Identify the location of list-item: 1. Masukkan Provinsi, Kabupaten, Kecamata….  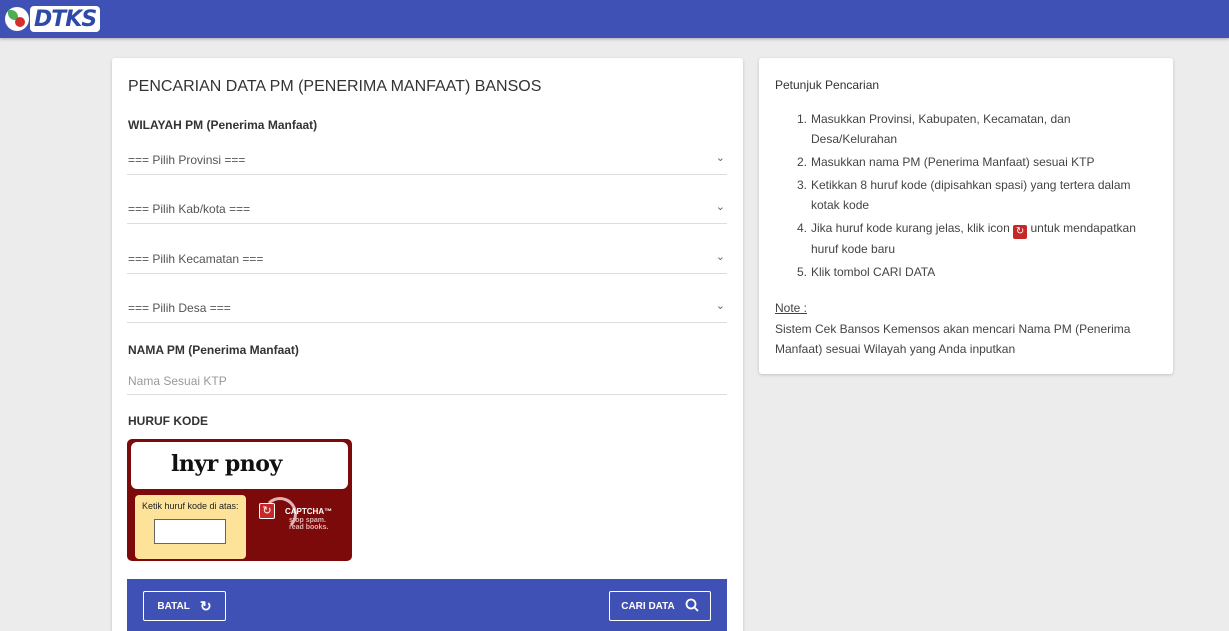
(934, 129).